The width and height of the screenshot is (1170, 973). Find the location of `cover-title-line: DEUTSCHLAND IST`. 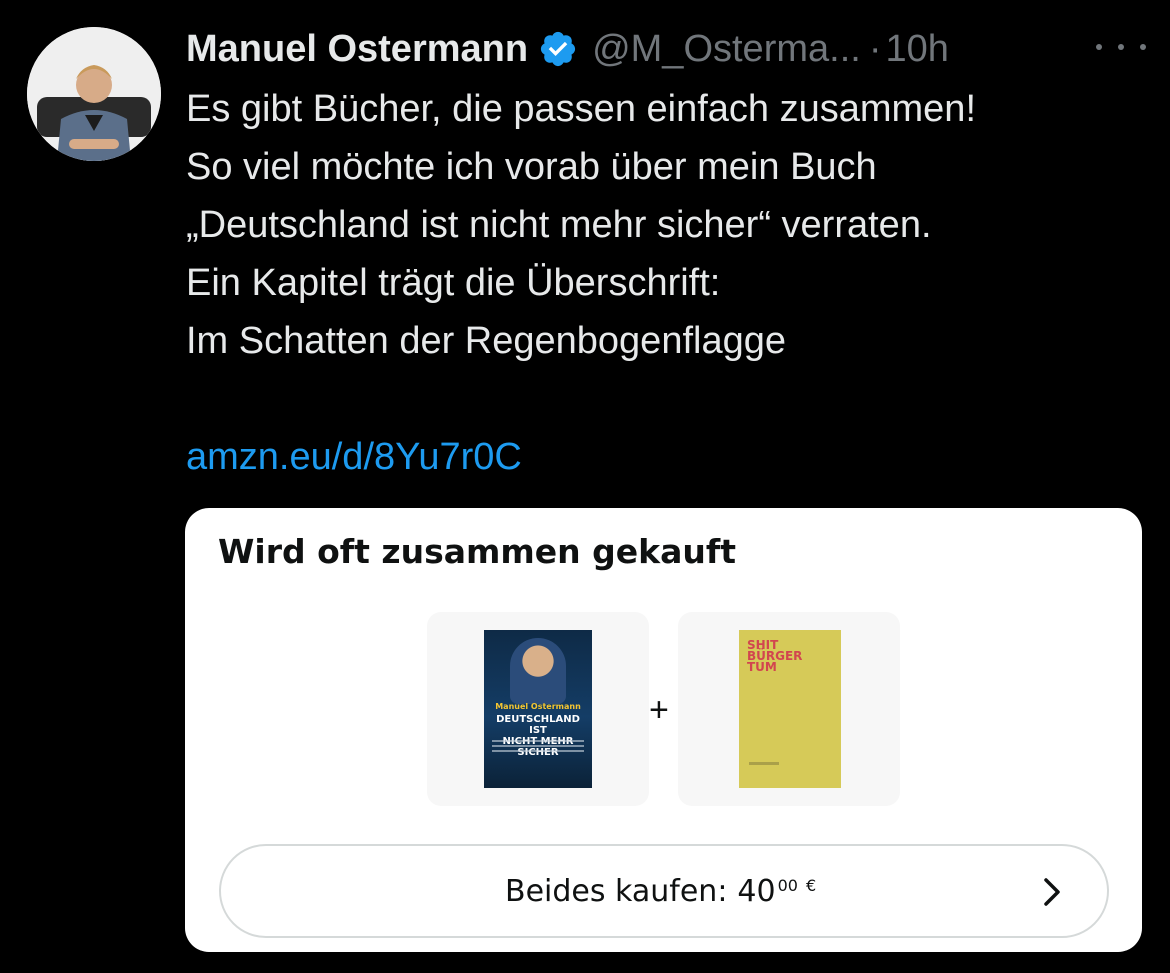

cover-title-line: DEUTSCHLAND IST is located at coordinates (538, 725).